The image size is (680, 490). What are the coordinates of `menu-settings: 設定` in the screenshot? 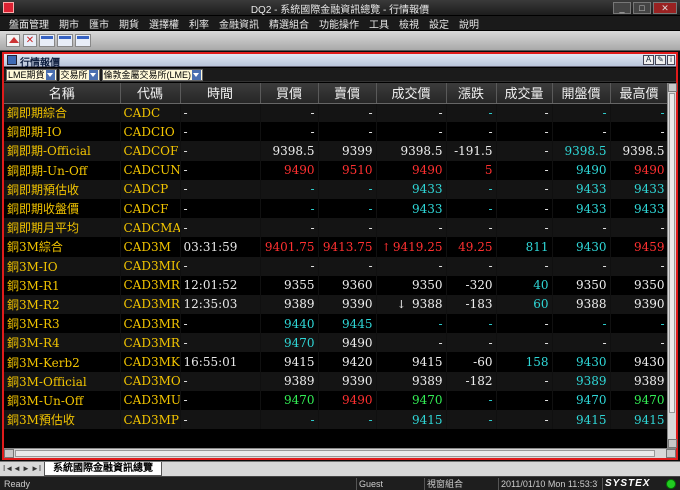 It's located at (439, 23).